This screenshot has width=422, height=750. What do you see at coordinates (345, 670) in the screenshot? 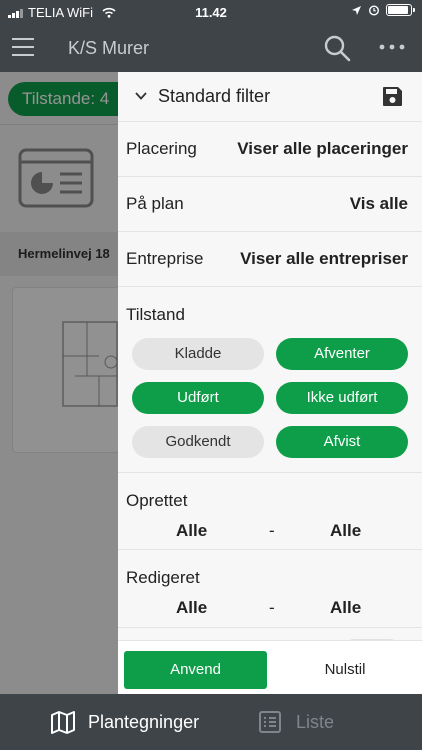
I see `reset-button: Nulstil` at bounding box center [345, 670].